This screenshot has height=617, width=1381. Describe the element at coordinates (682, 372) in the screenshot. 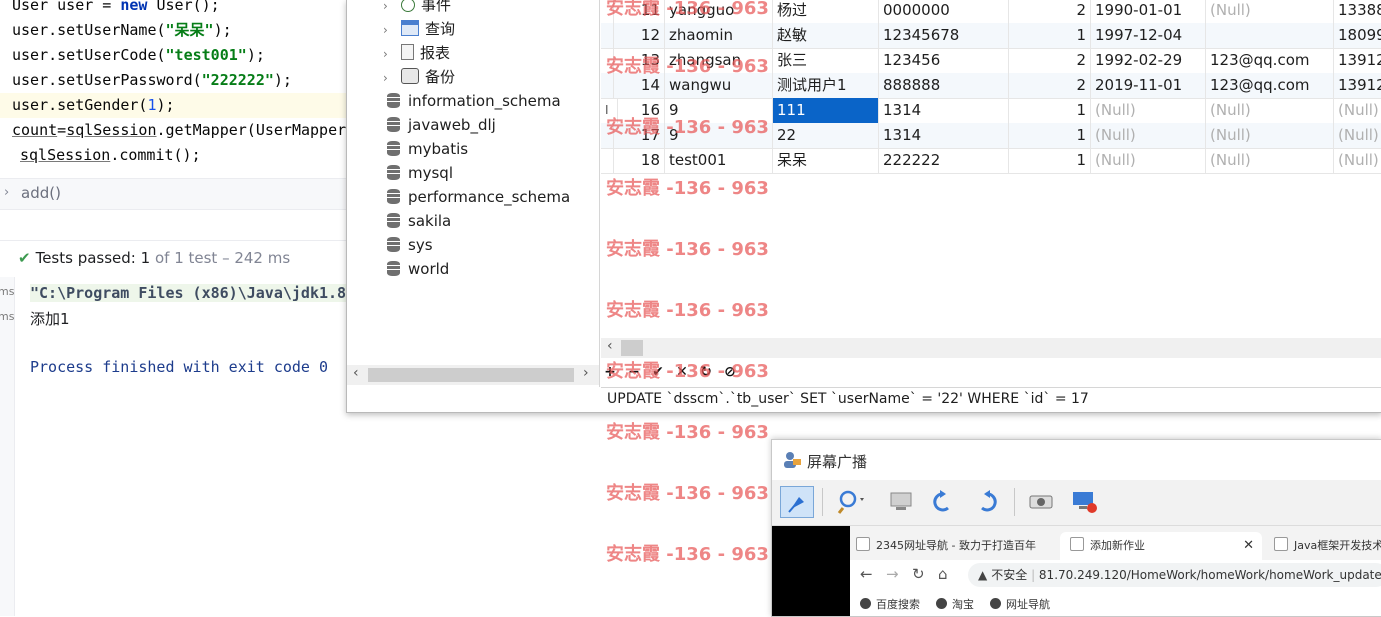

I see `discard-changes-button: ✕` at that location.